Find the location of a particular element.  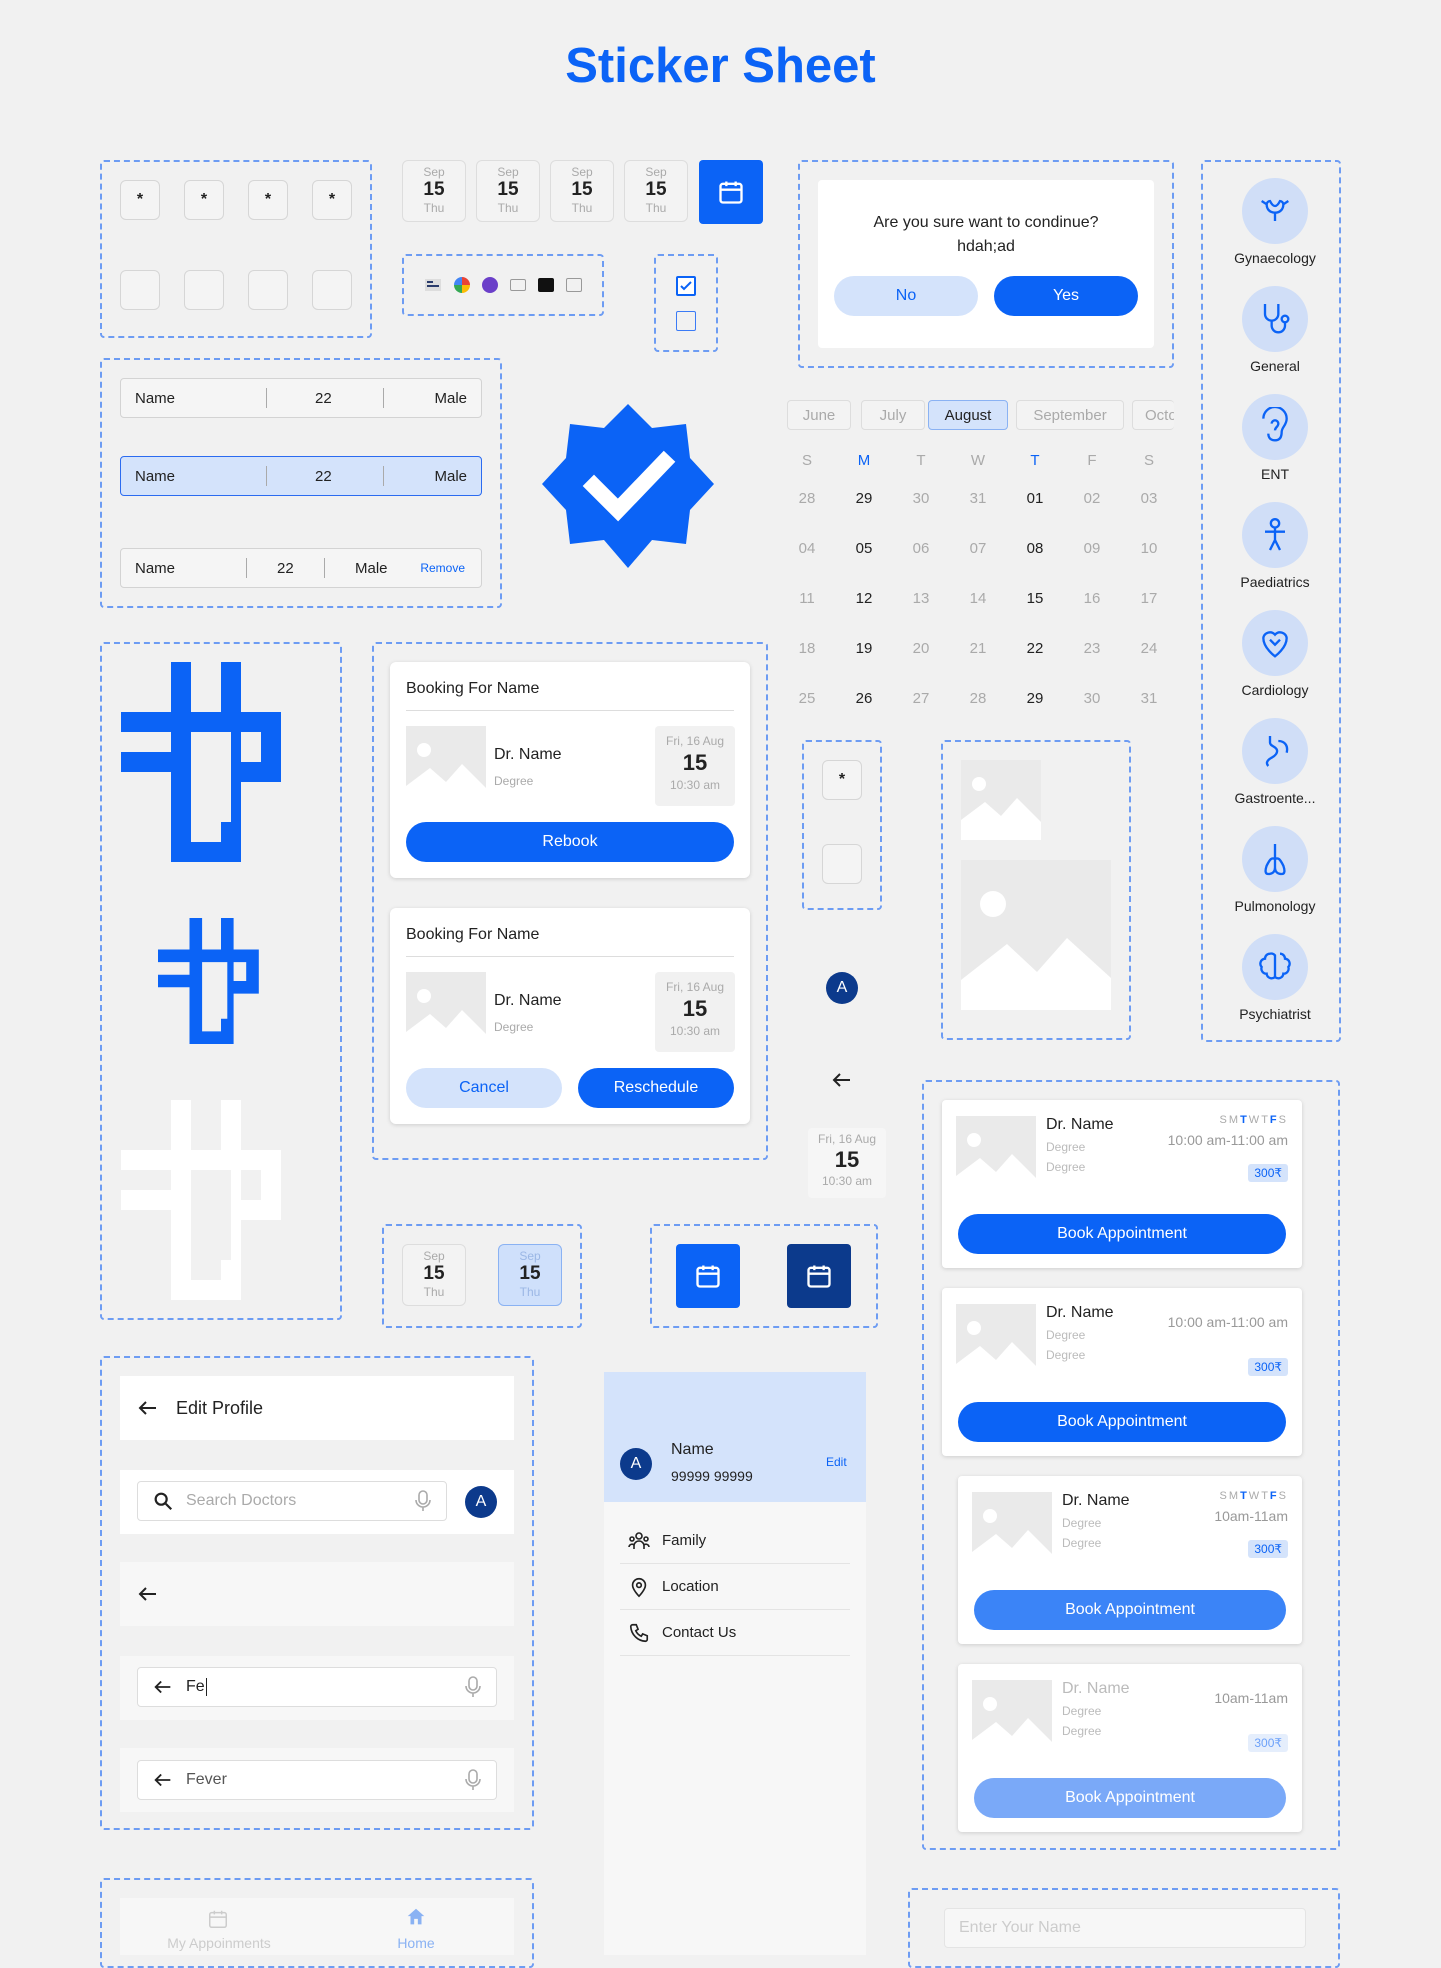

calendar-day: 23 is located at coordinates (1092, 648).